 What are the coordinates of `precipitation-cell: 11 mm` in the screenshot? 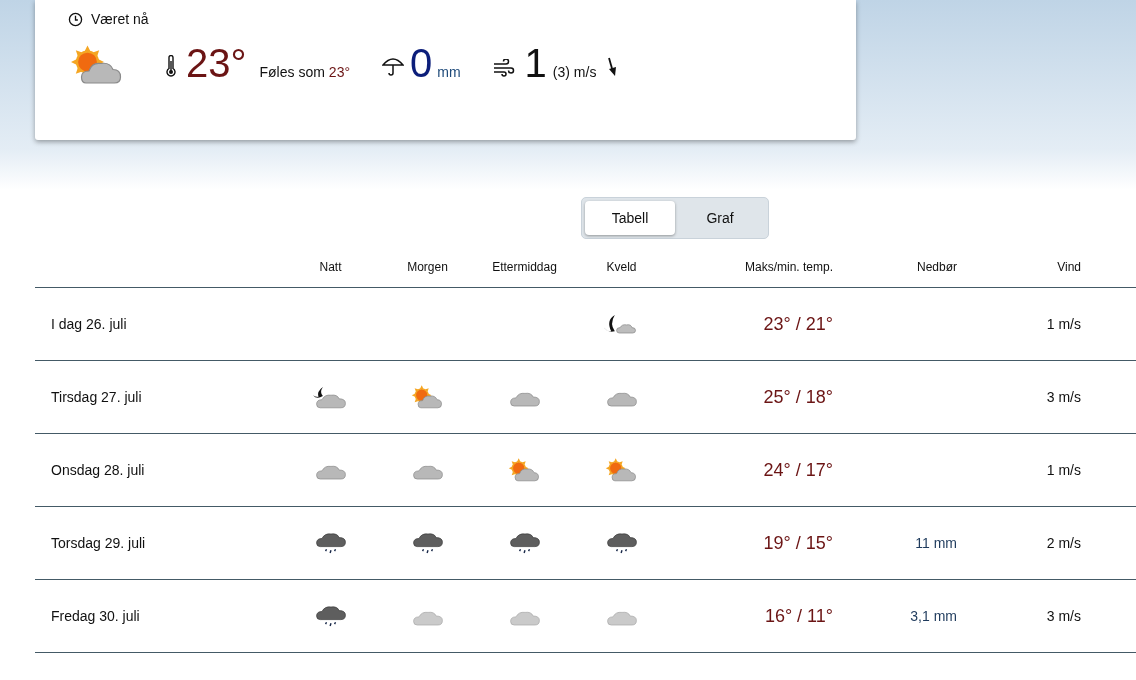 It's located at (936, 543).